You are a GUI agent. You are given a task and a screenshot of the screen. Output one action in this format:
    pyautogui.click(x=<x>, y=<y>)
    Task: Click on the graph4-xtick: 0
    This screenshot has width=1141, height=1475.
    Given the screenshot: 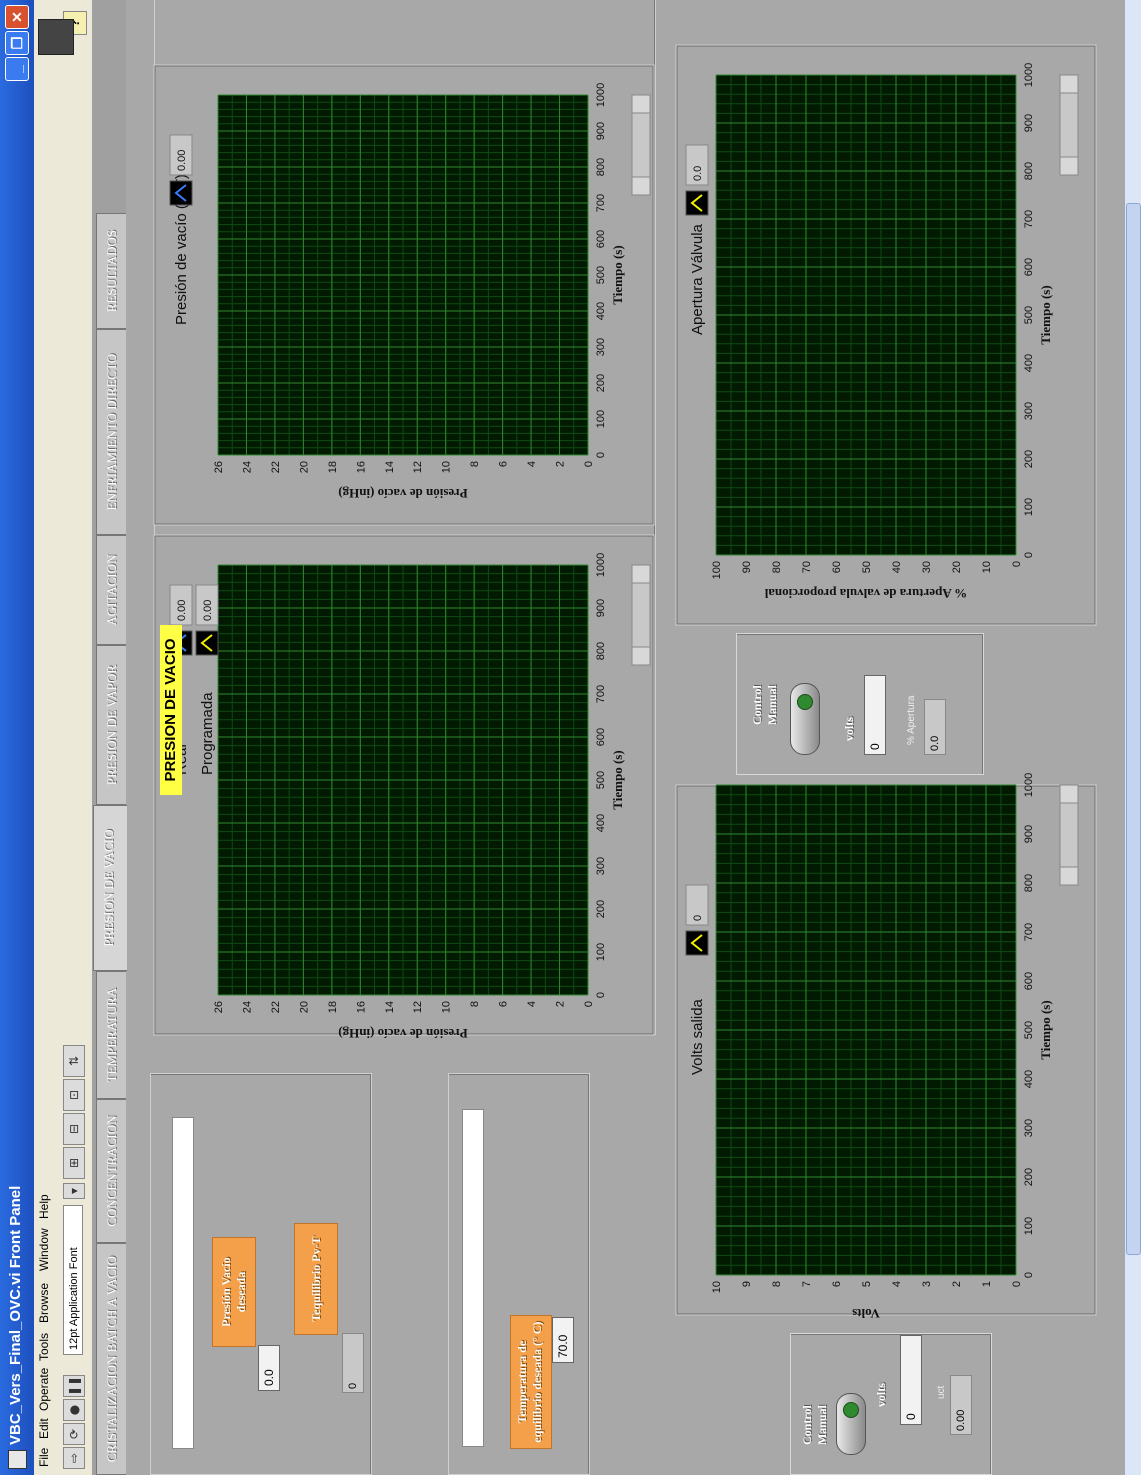 What is the action you would take?
    pyautogui.click(x=1029, y=555)
    